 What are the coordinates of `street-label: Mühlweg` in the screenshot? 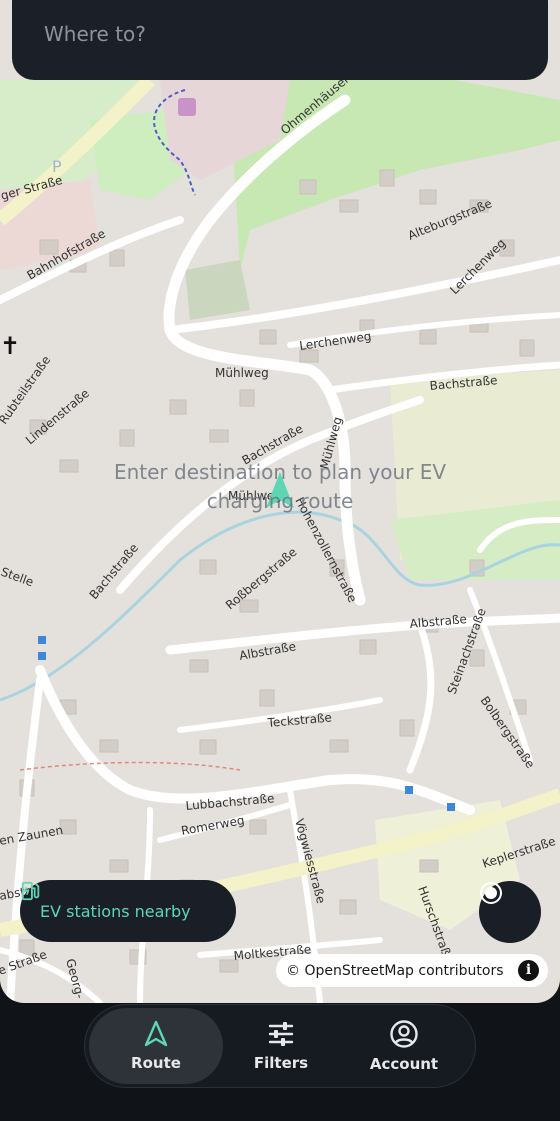 It's located at (242, 373).